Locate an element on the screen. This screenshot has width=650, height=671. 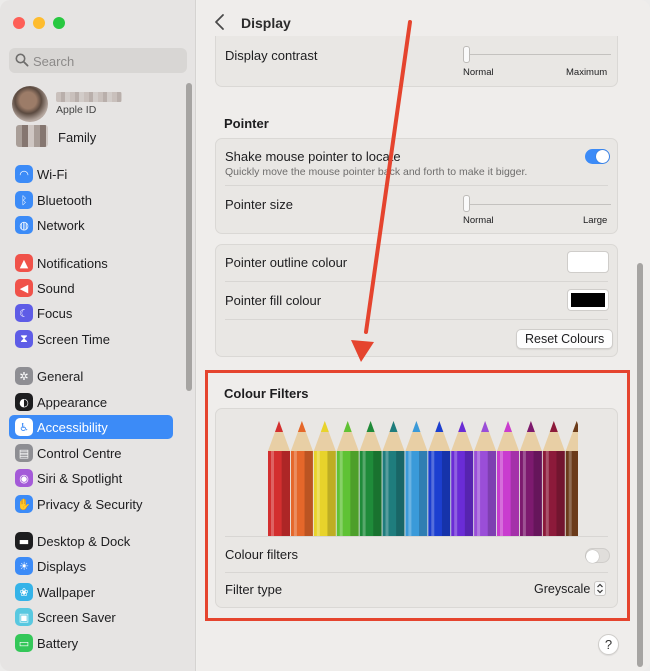
display-contrast-label: Display contrast is located at coordinates (271, 55).